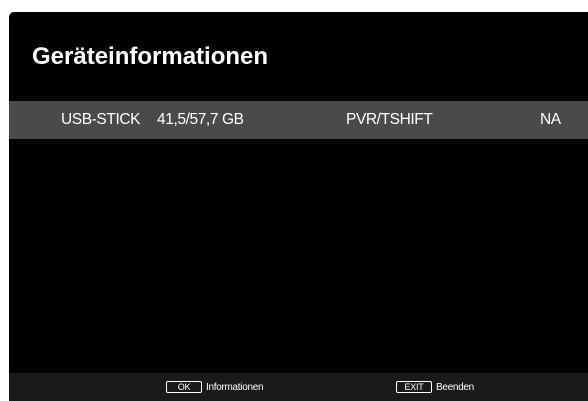 Image resolution: width=588 pixels, height=401 pixels. Describe the element at coordinates (414, 387) in the screenshot. I see `exit-key-icon: EXIT` at that location.